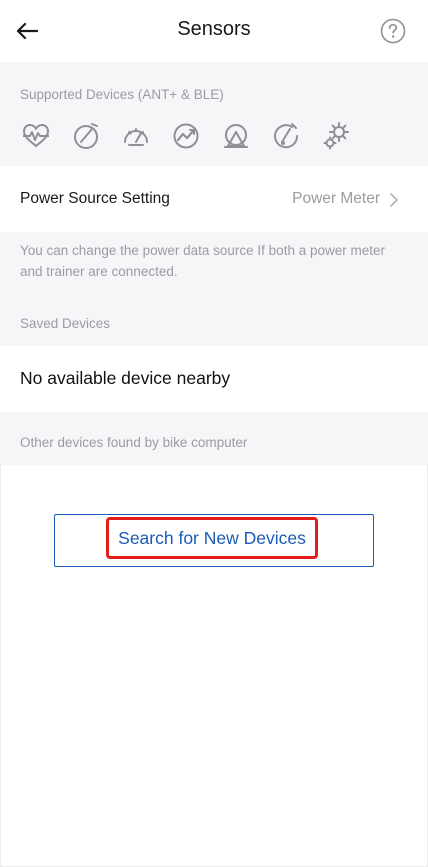 This screenshot has height=867, width=428. I want to click on heart-rate-icon, so click(36, 135).